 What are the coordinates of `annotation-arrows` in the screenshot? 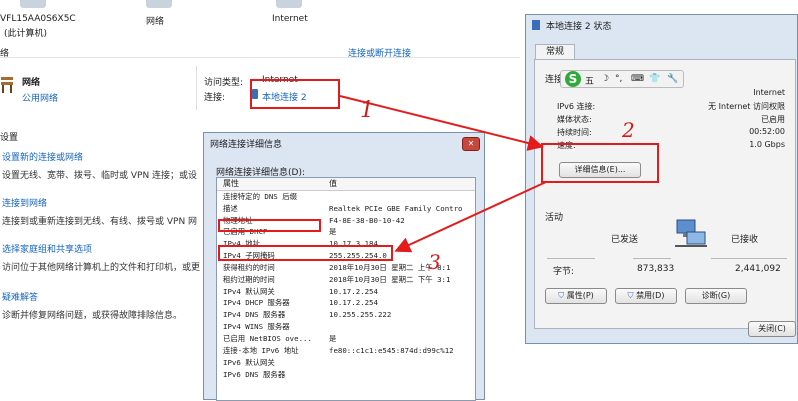 It's located at (443, 174).